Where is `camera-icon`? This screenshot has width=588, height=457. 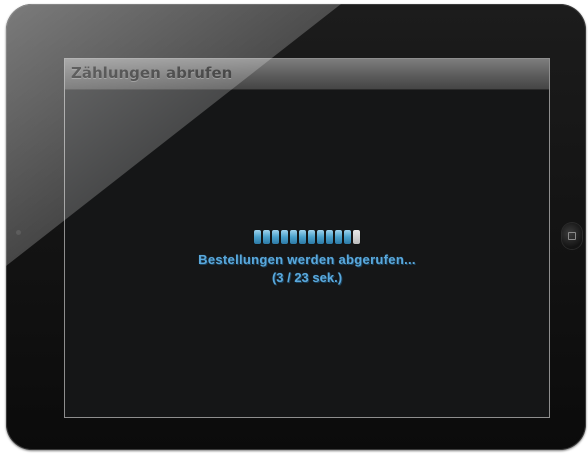 camera-icon is located at coordinates (18, 232).